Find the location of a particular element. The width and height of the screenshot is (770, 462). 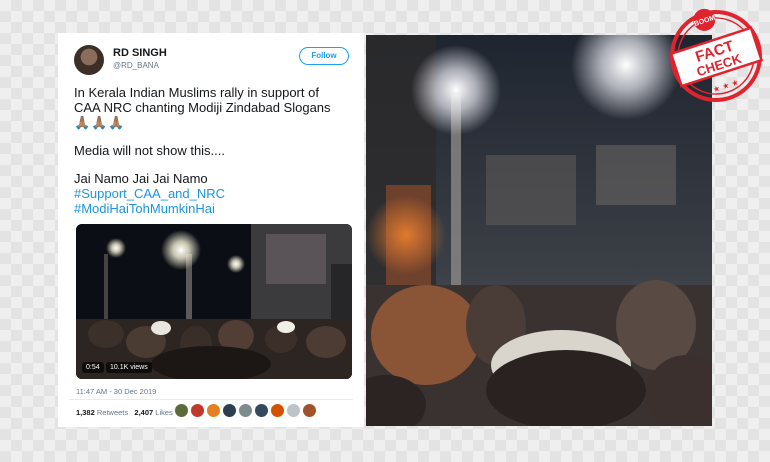

tweet-stats: 1,382 Retweets 2,407 Likes is located at coordinates (124, 412).